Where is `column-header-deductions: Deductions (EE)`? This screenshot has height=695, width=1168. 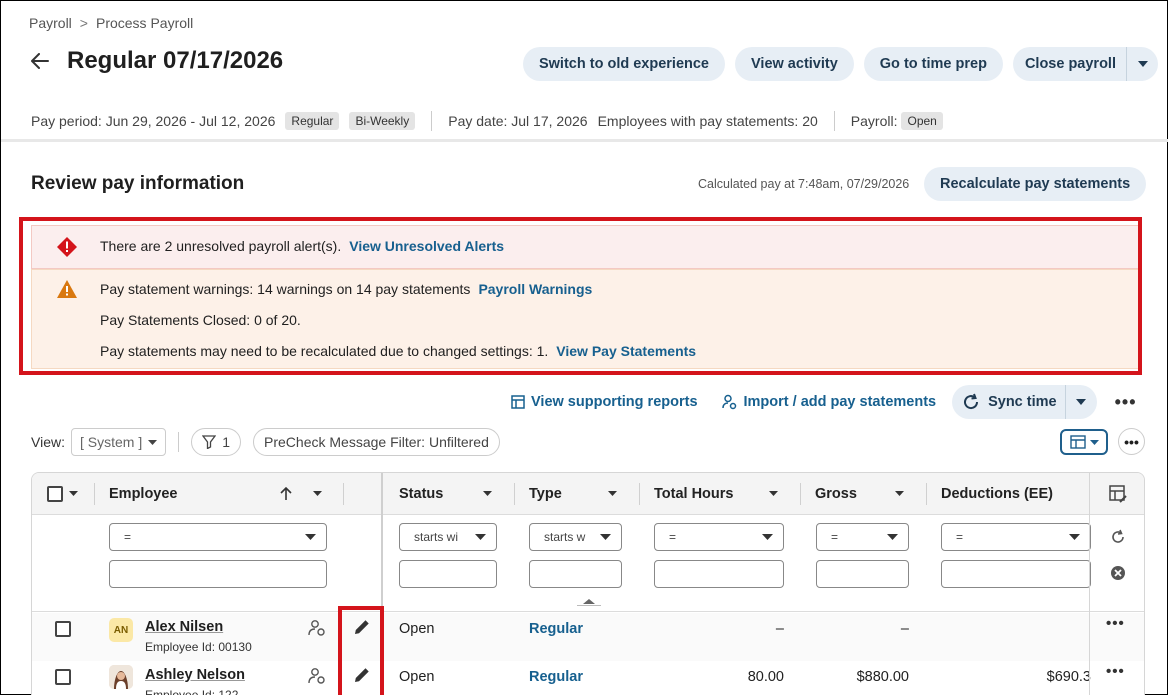
column-header-deductions: Deductions (EE) is located at coordinates (997, 494).